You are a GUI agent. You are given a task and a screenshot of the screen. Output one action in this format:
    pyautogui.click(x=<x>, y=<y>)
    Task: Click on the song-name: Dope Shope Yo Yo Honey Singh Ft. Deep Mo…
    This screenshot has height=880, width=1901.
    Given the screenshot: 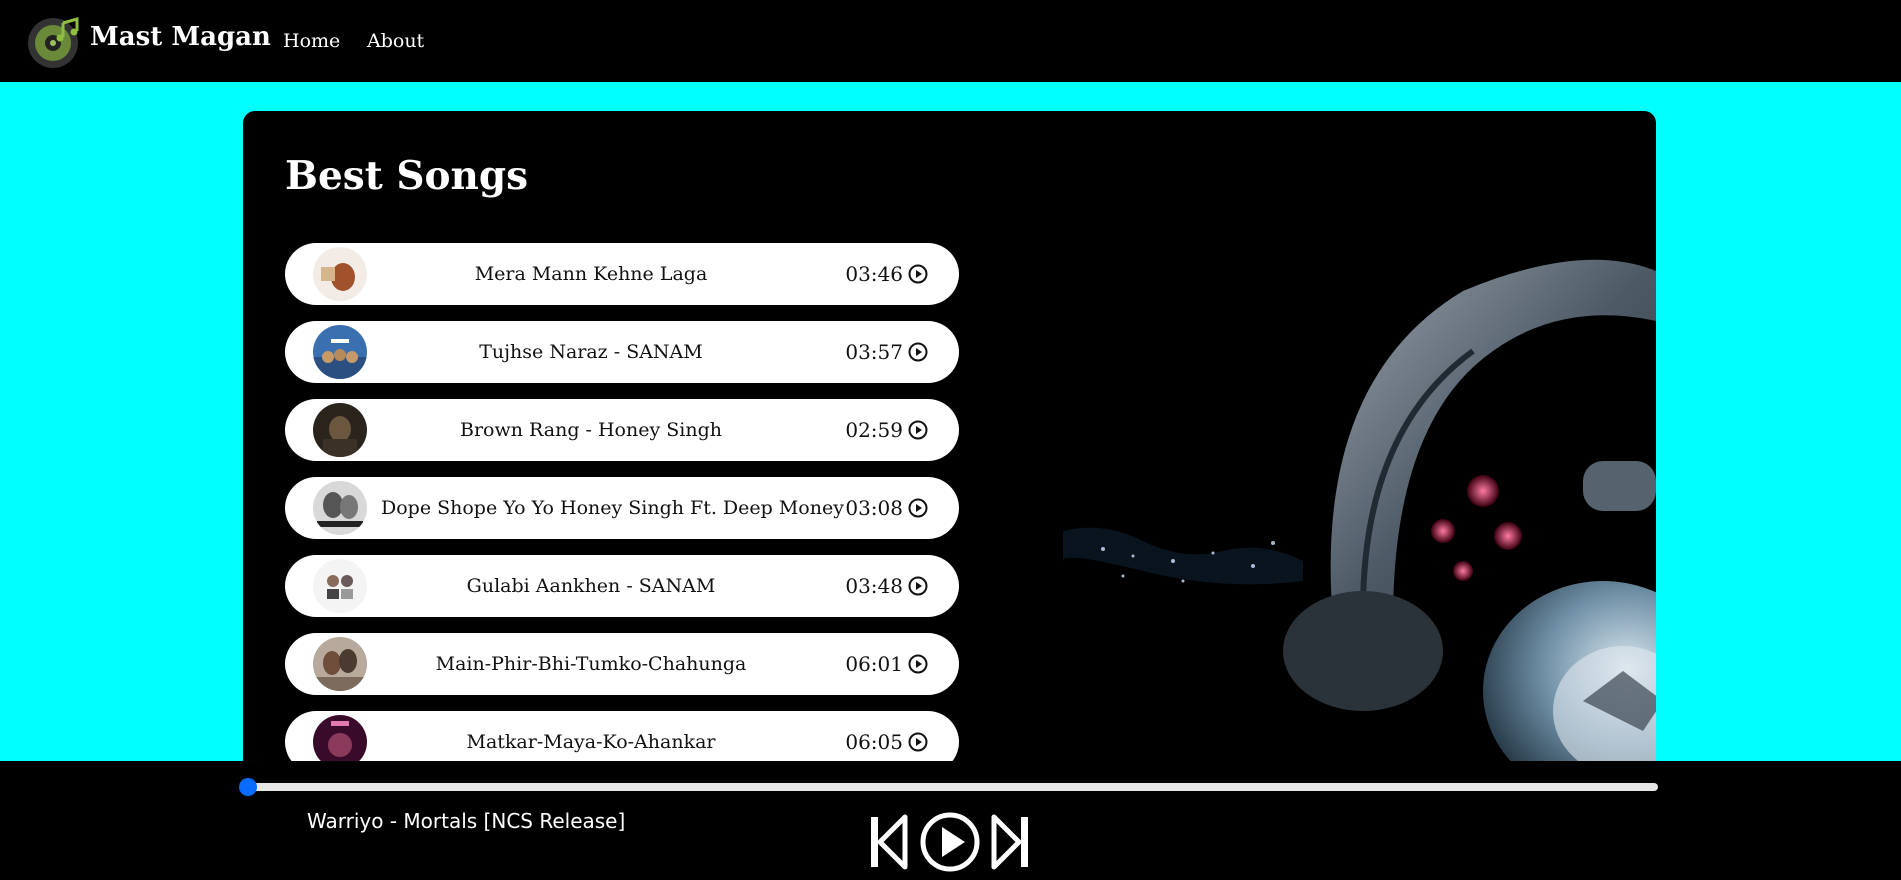 What is the action you would take?
    pyautogui.click(x=612, y=508)
    